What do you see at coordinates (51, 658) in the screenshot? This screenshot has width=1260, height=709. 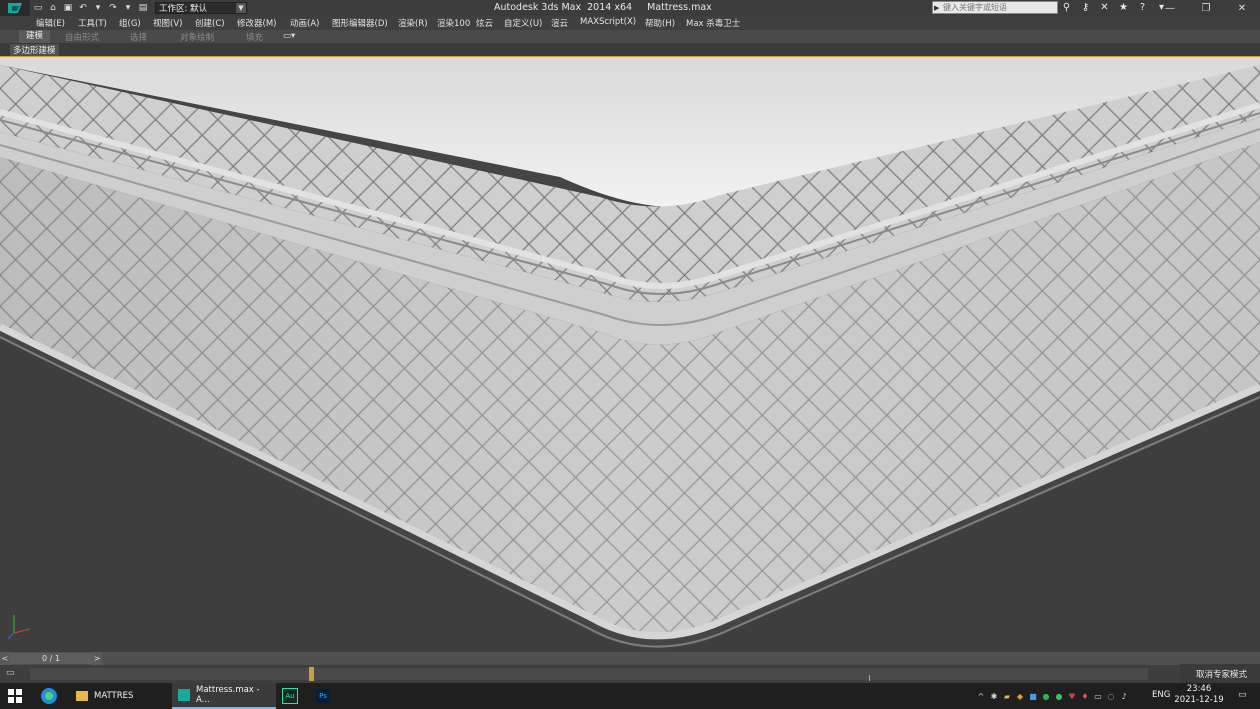 I see `time-slider: 0 / 1` at bounding box center [51, 658].